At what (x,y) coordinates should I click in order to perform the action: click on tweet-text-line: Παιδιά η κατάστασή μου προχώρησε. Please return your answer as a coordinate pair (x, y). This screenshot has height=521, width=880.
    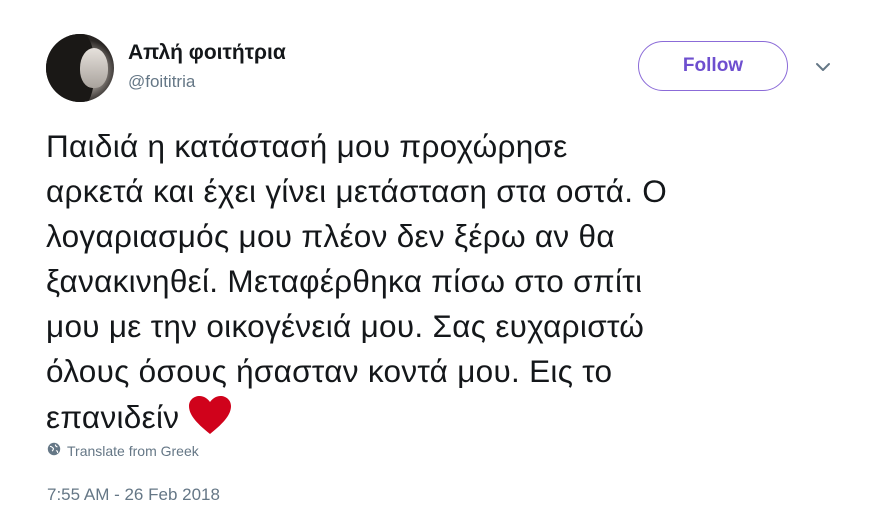
    Looking at the image, I should click on (307, 146).